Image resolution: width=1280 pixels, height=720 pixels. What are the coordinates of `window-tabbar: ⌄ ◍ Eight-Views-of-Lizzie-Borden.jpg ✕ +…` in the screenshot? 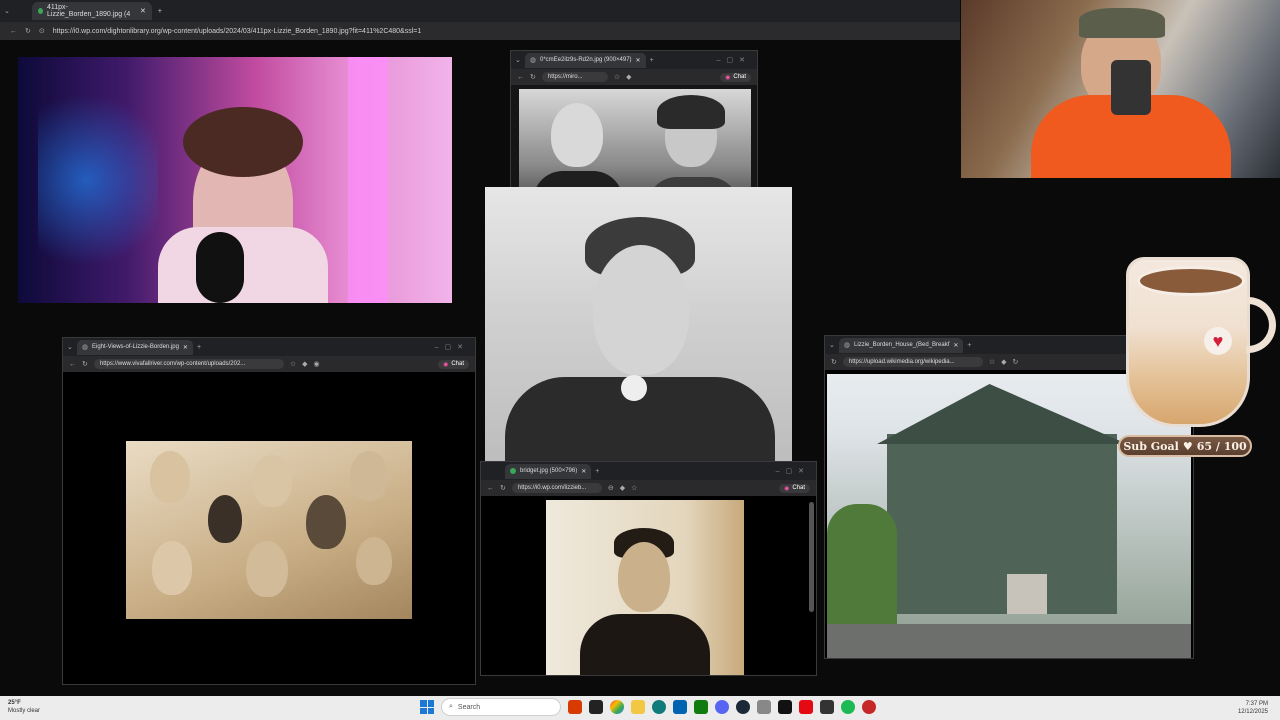 It's located at (269, 347).